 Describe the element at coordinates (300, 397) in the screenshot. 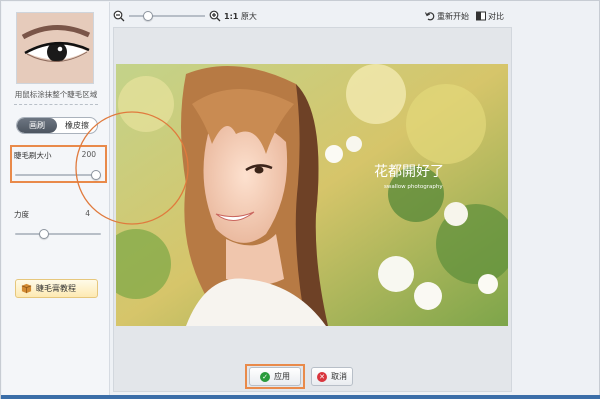

I see `status-strip` at that location.